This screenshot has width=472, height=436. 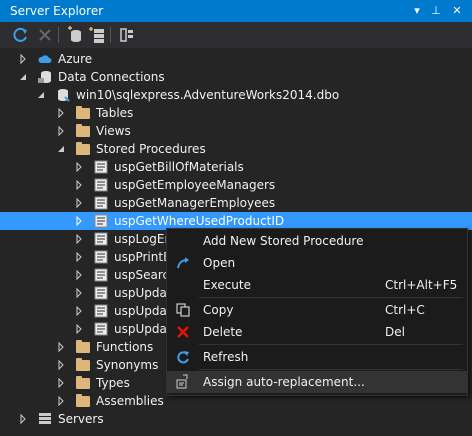 I want to click on tree-node-stored-procedures: Stored Procedures, so click(x=236, y=149).